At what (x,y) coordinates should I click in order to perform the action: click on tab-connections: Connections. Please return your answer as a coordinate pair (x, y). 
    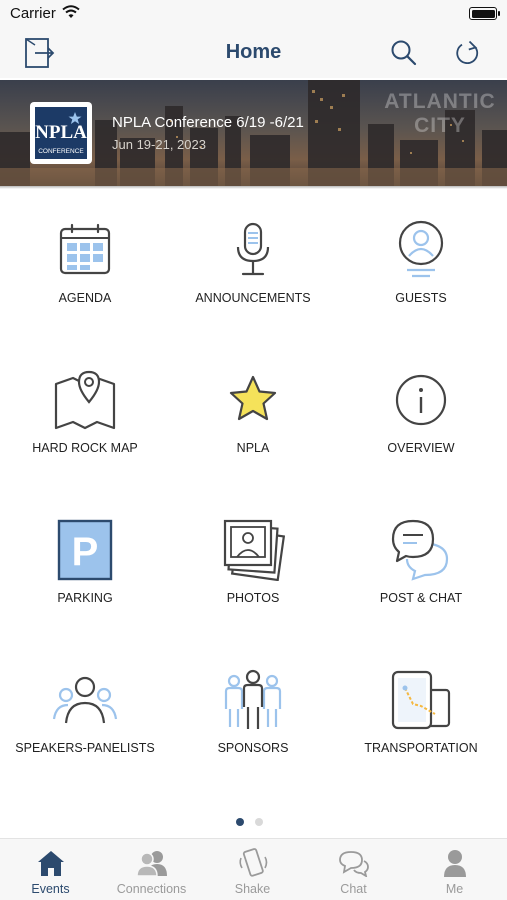
    Looking at the image, I should click on (151, 869).